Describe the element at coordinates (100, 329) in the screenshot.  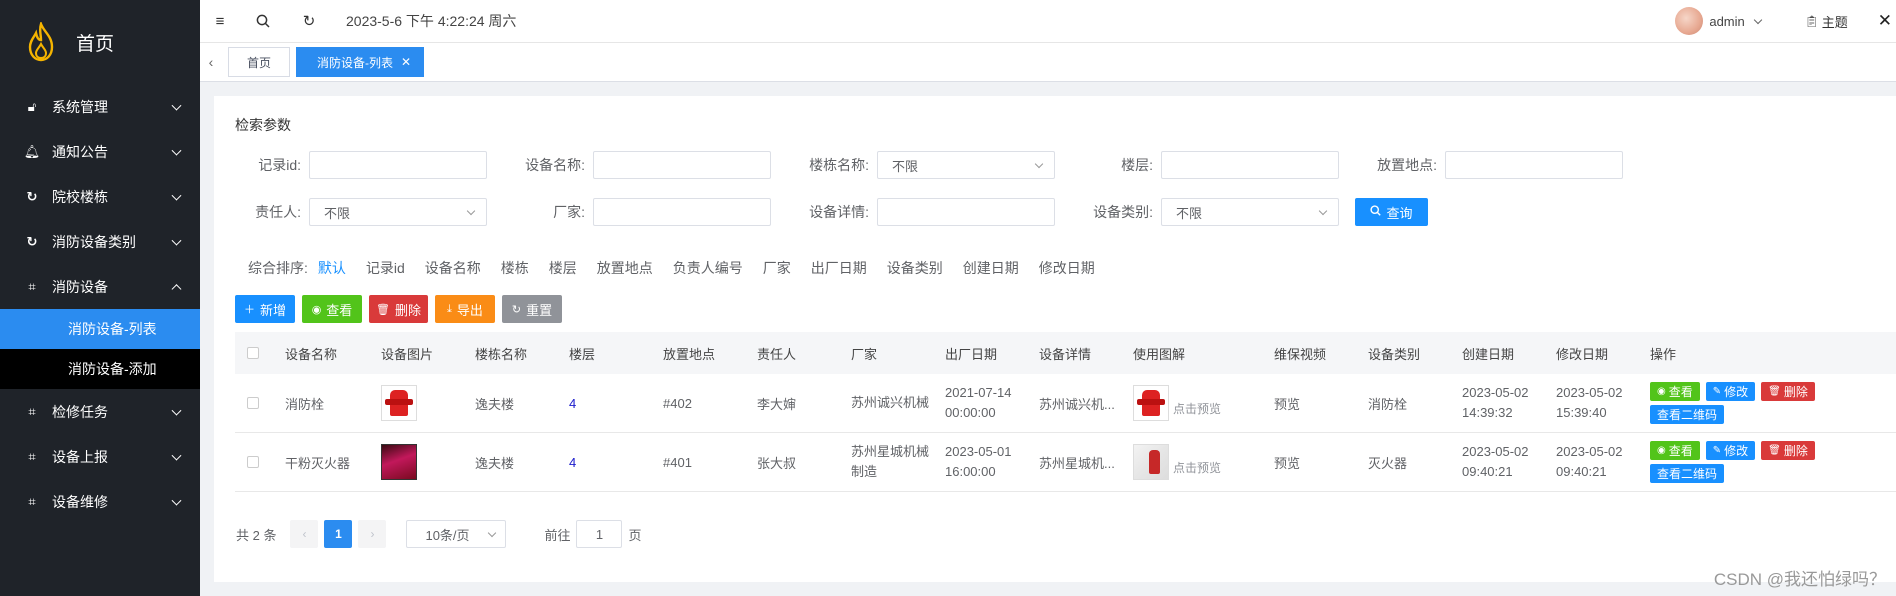
I see `sidebar-subitem-device-list: 消防设备-列表` at that location.